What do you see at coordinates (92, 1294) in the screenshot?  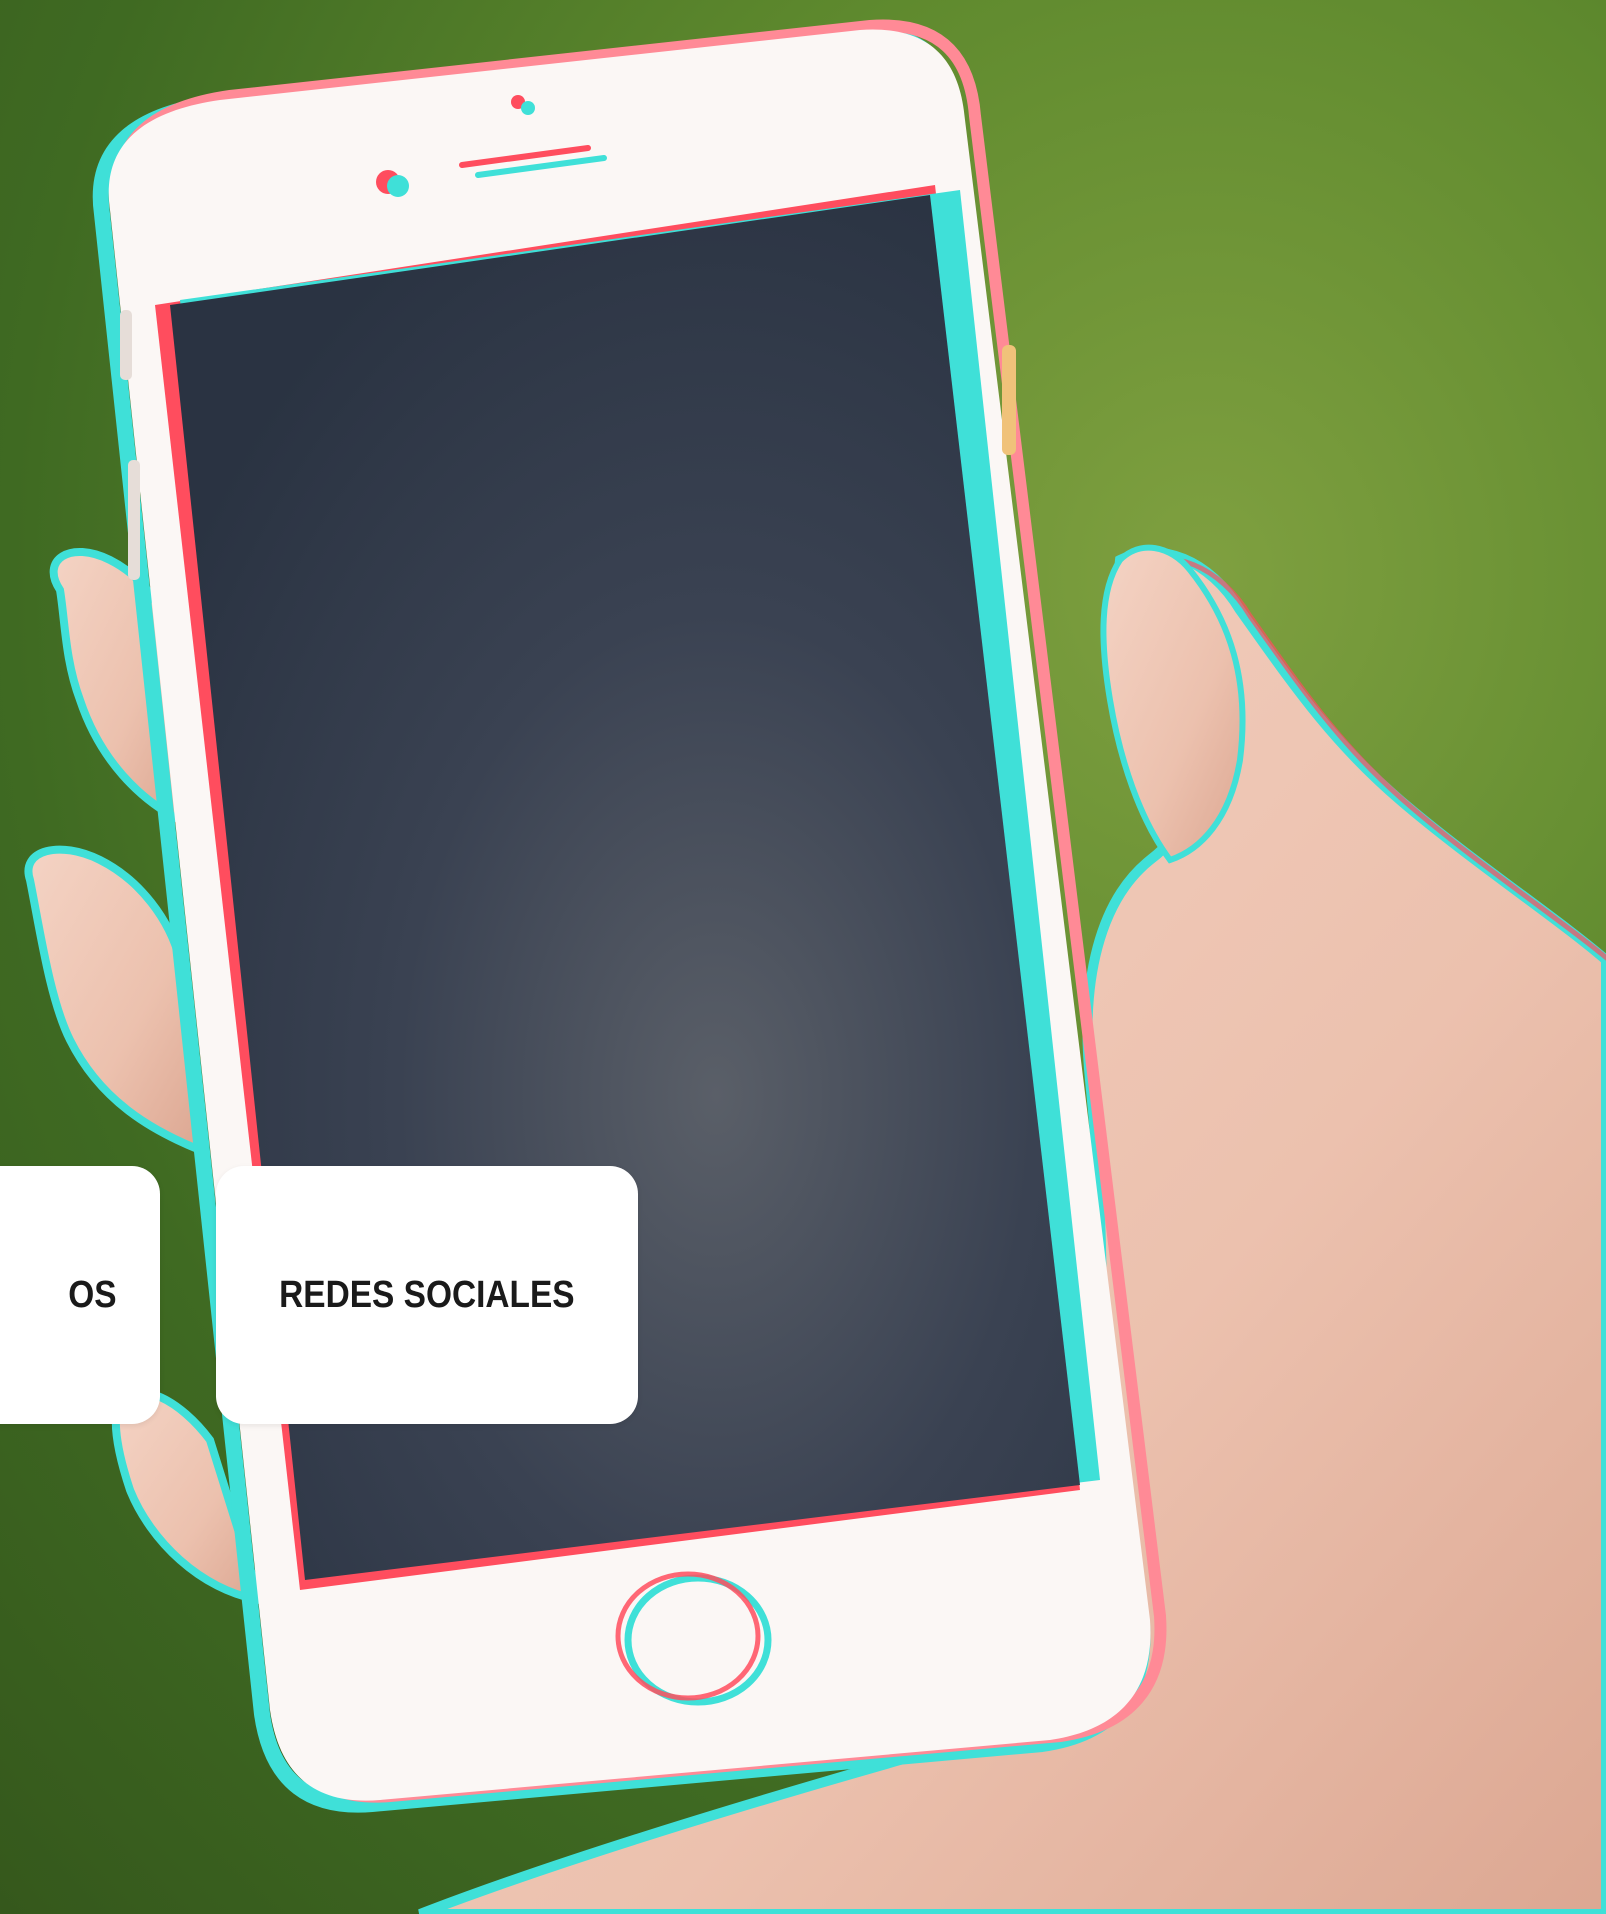 I see `menu-card-label: OS` at bounding box center [92, 1294].